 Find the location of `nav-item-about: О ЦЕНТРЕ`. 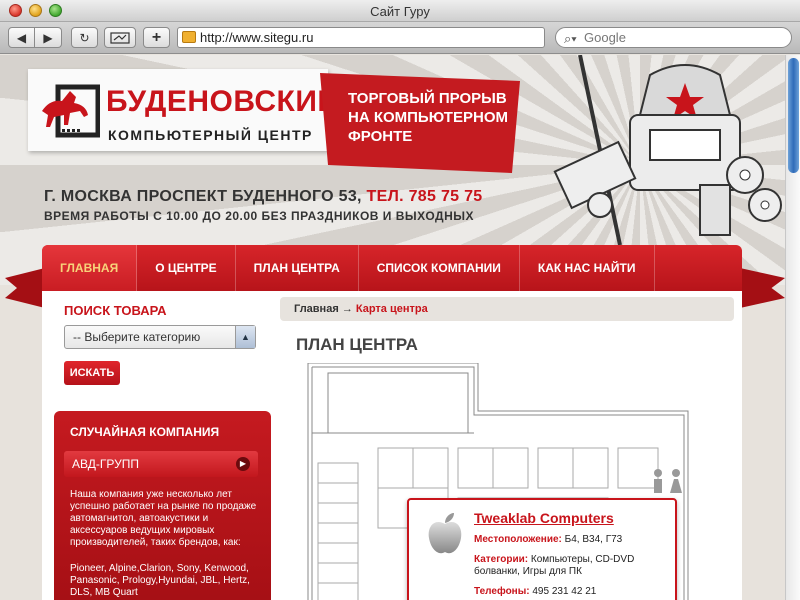

nav-item-about: О ЦЕНТРЕ is located at coordinates (186, 268).